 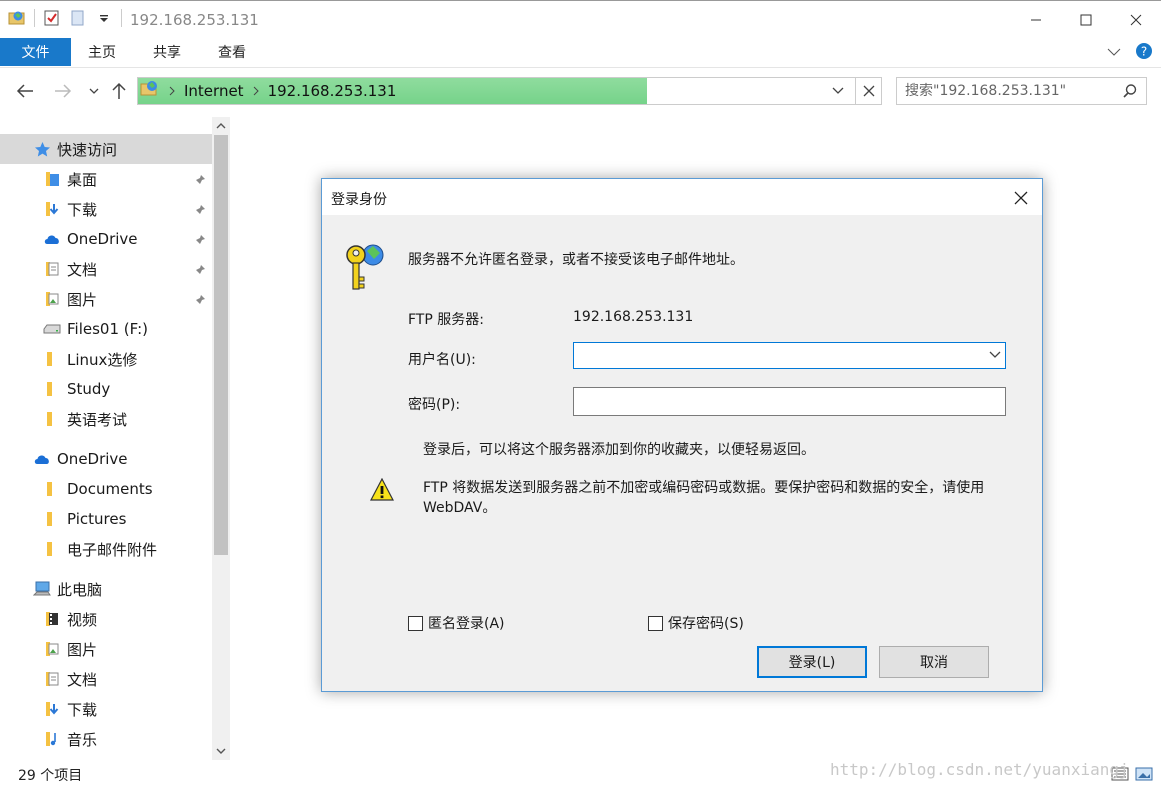 I want to click on search-input, so click(x=1007, y=91).